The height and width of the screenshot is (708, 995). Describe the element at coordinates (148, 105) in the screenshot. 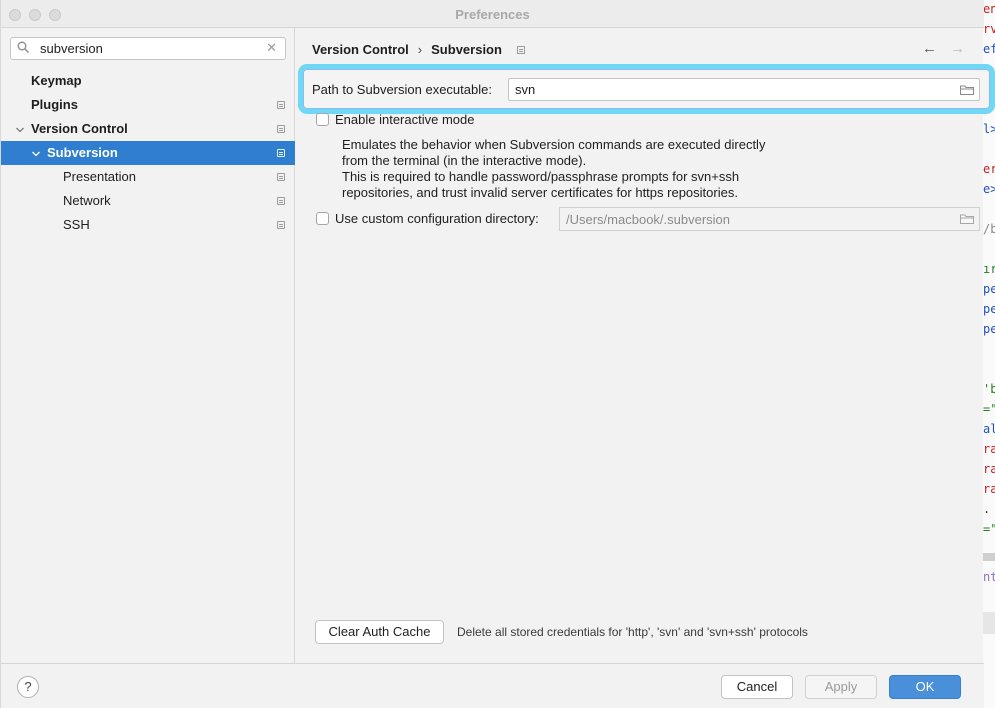

I see `sidebar-item-plugins: Plugins` at that location.